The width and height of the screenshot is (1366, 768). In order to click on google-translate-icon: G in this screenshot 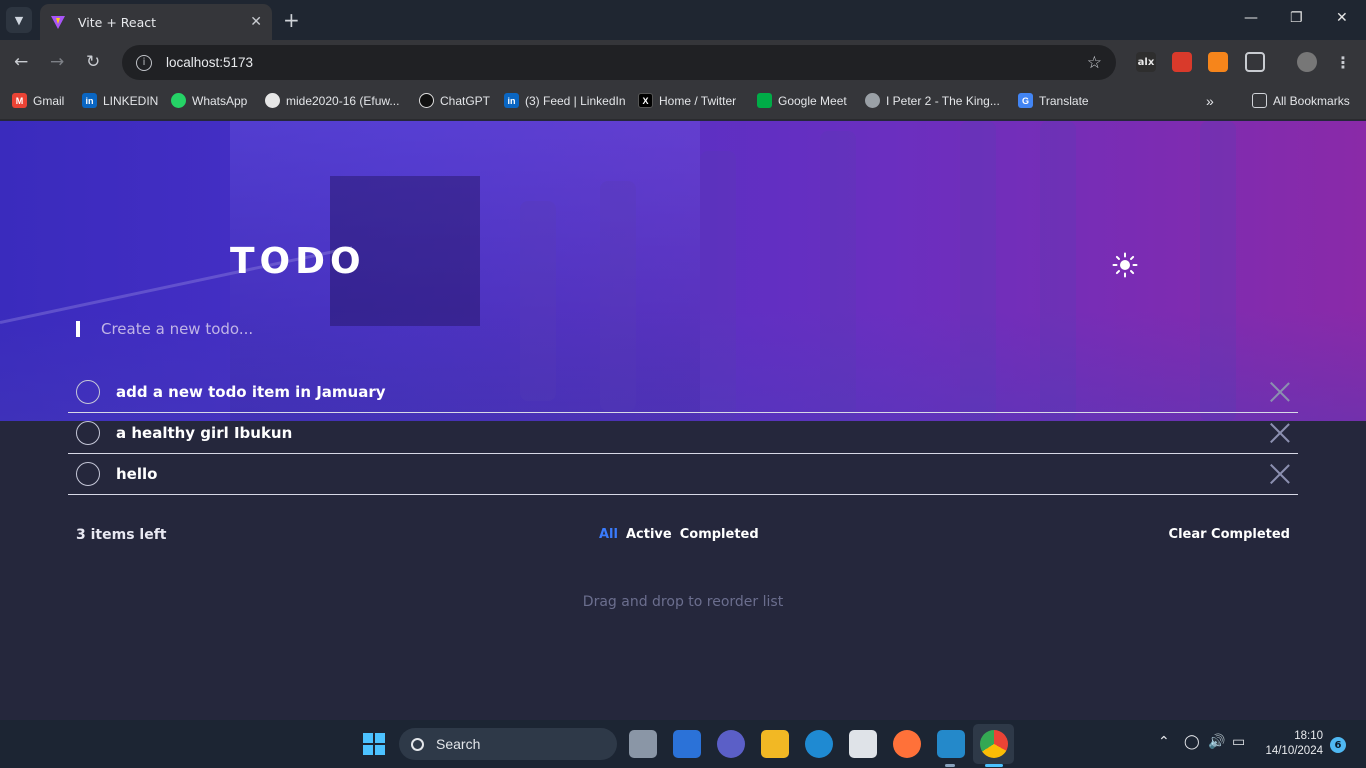, I will do `click(1025, 100)`.